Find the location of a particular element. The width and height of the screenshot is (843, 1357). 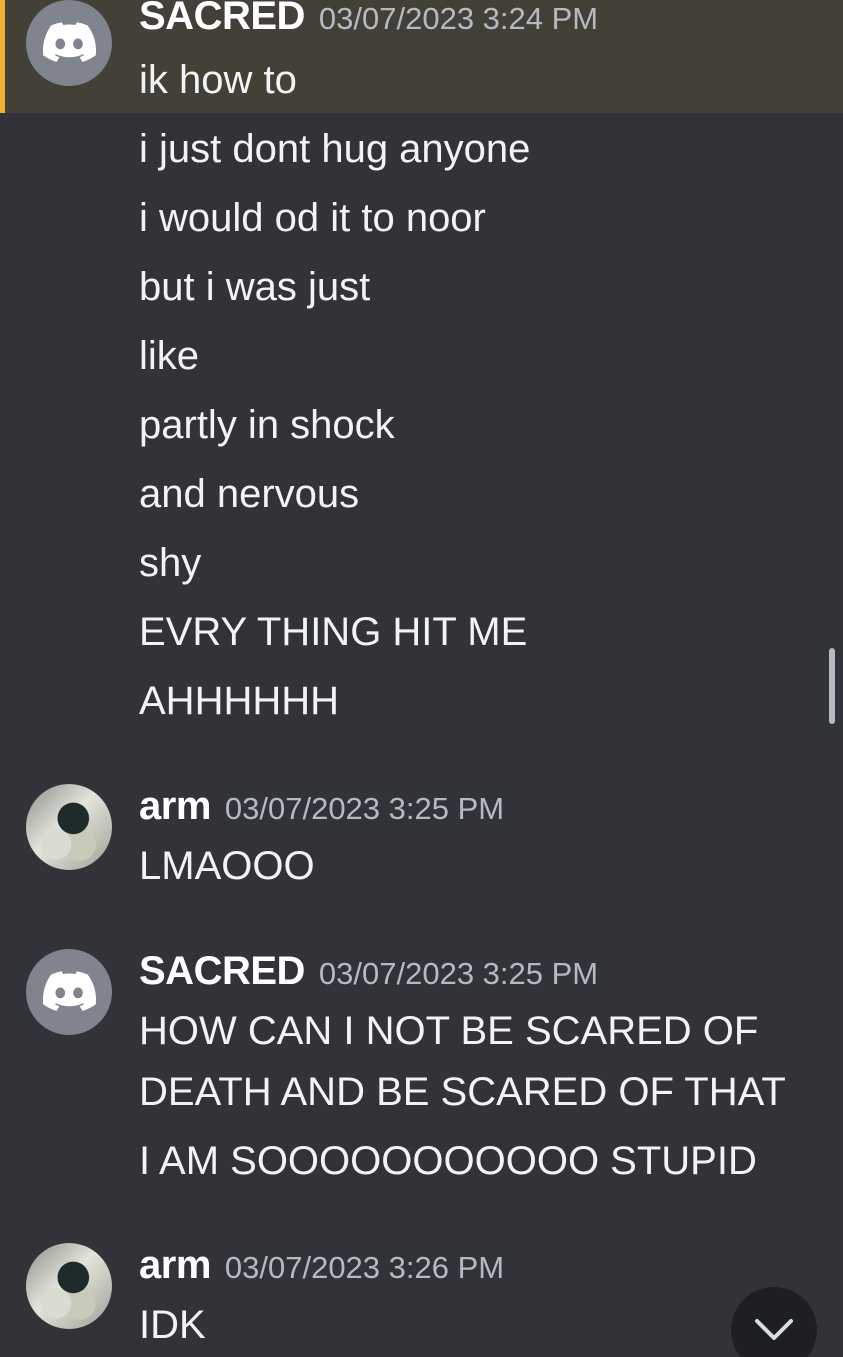

message-line: AHHHHHH is located at coordinates (239, 701).